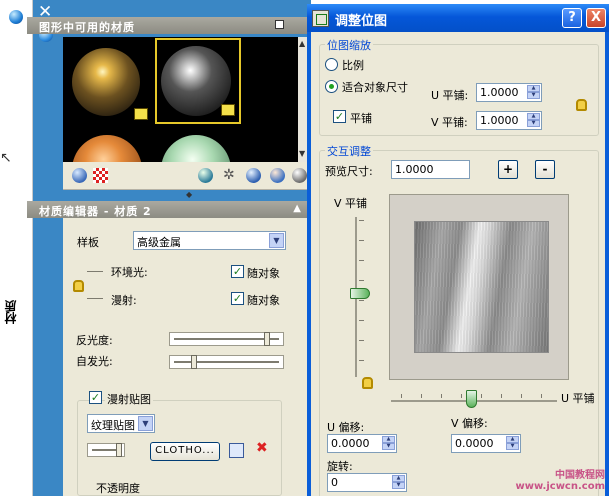 Image resolution: width=609 pixels, height=496 pixels. I want to click on u-offset-value: 0.0000, so click(350, 443).